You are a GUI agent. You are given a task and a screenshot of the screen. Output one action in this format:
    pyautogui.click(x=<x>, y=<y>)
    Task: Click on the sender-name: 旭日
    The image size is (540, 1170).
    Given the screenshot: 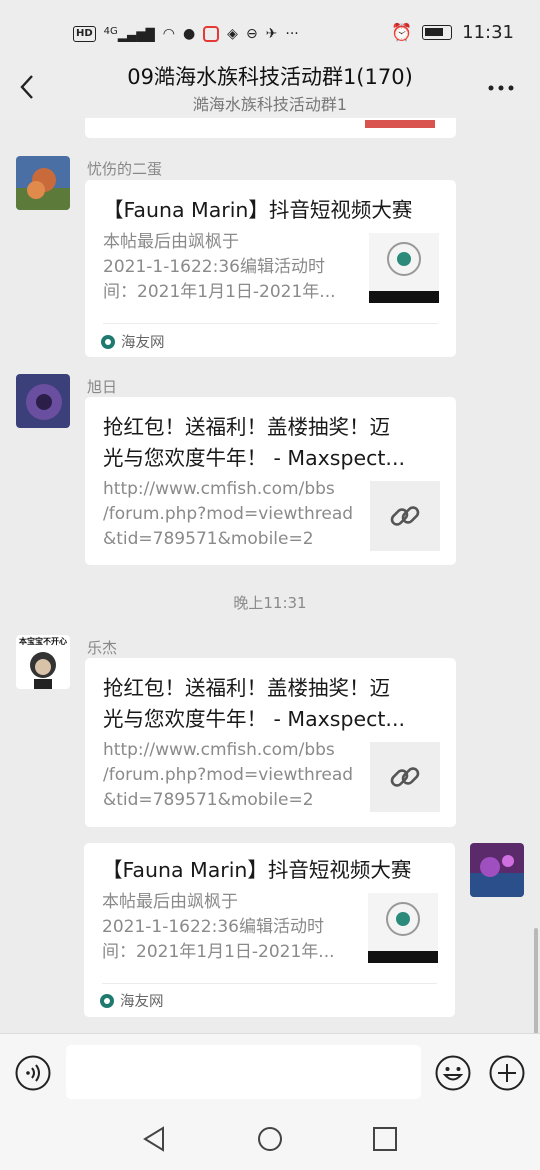 What is the action you would take?
    pyautogui.click(x=102, y=387)
    